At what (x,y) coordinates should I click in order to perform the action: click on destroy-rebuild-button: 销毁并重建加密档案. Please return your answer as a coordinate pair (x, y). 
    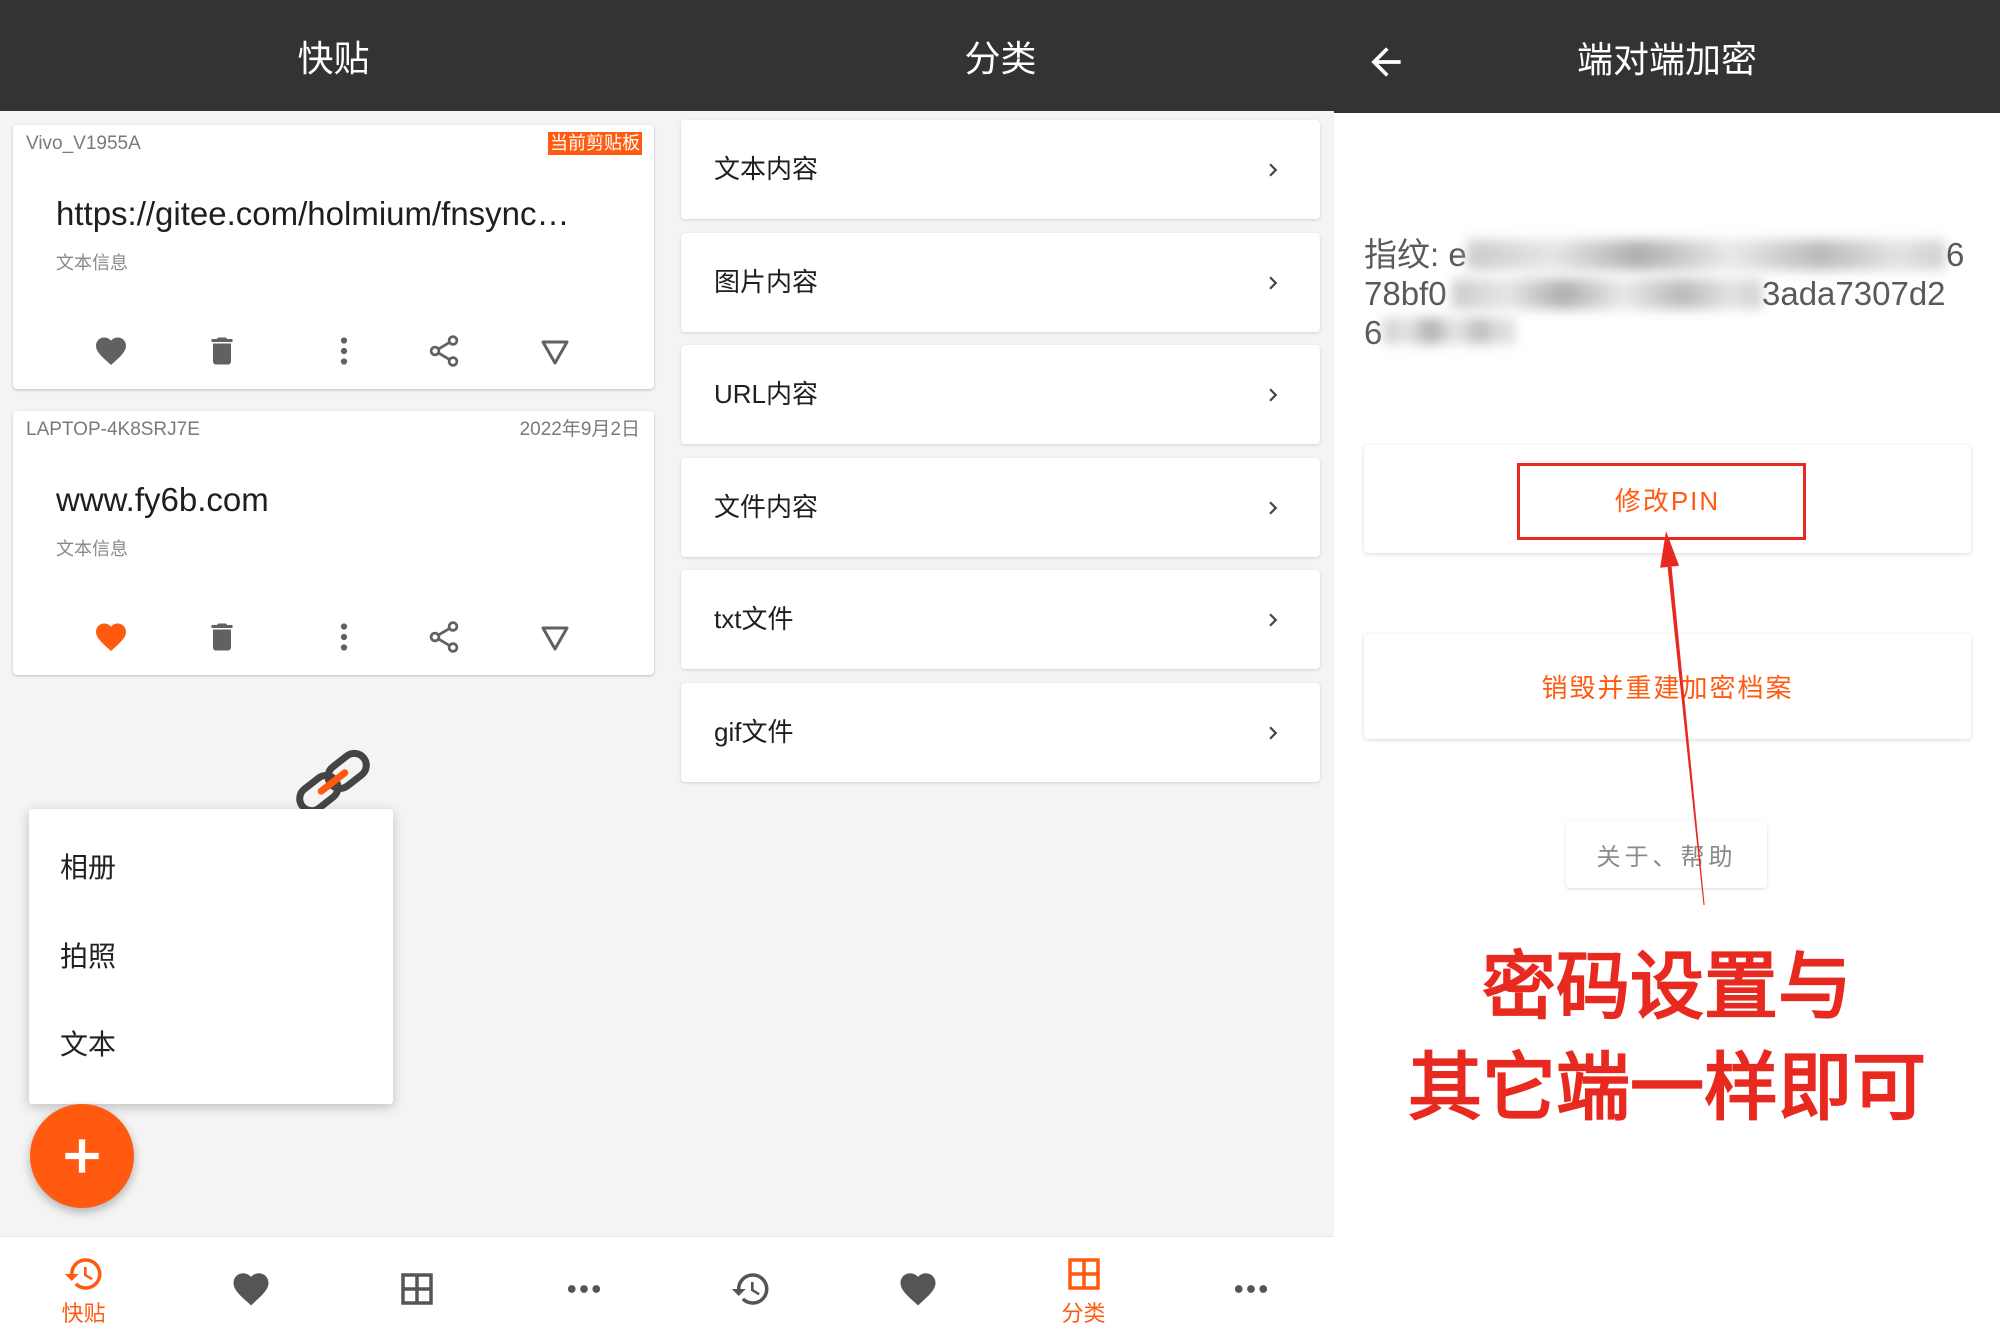
    Looking at the image, I should click on (1667, 686).